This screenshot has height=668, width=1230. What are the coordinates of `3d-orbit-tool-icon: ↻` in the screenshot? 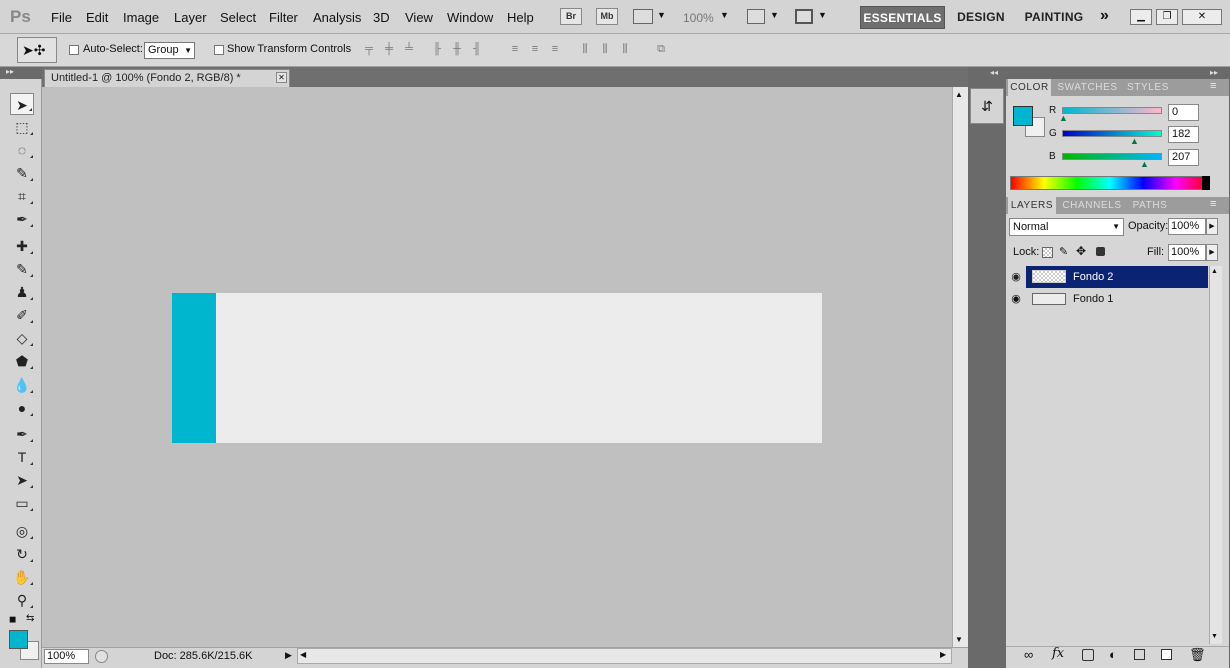 It's located at (22, 554).